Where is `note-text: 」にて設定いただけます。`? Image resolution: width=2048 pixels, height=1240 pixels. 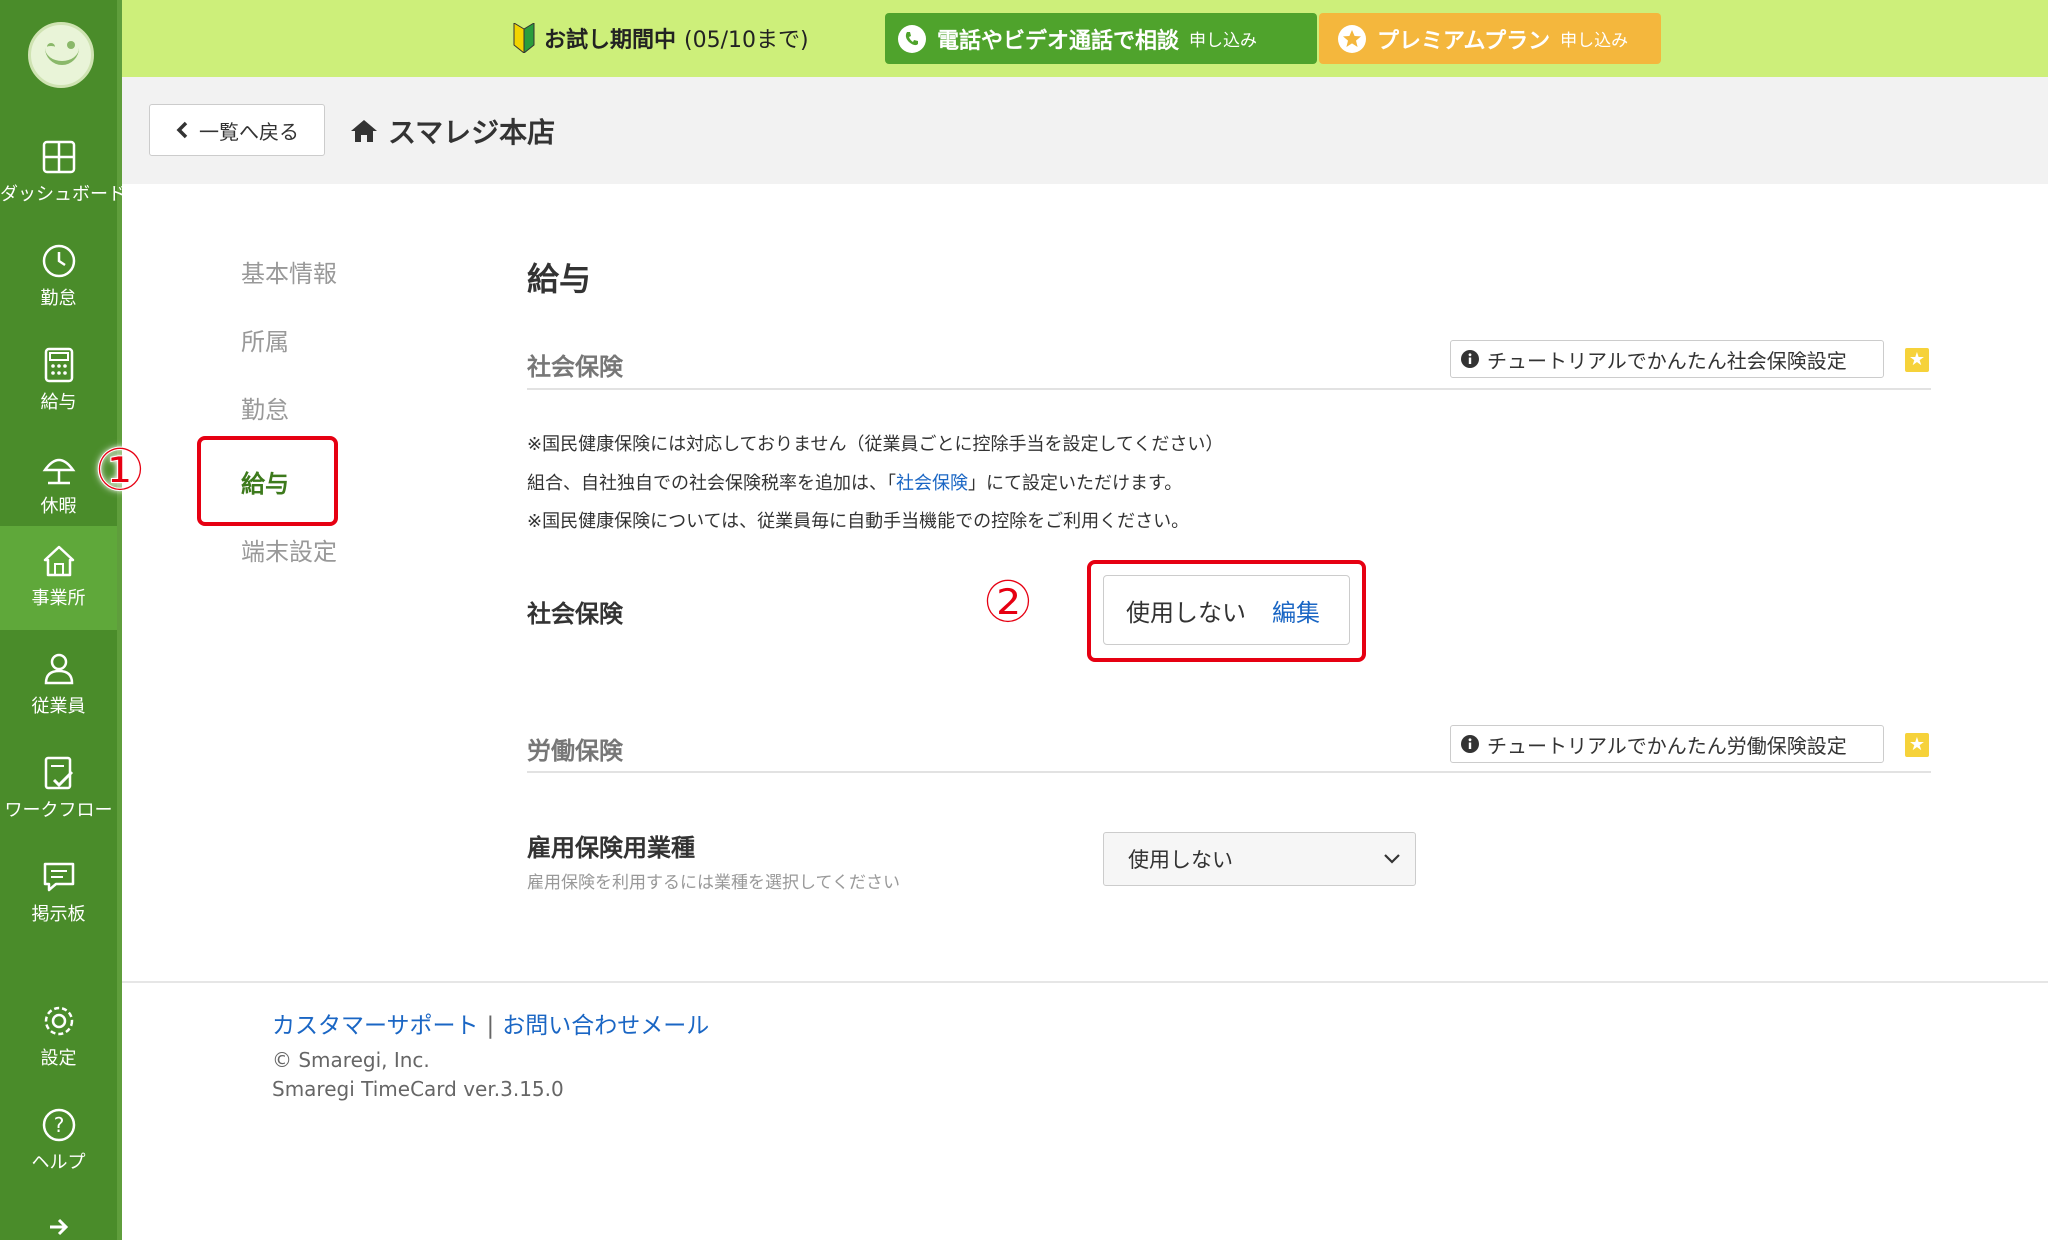 note-text: 」にて設定いただけます。 is located at coordinates (1075, 483).